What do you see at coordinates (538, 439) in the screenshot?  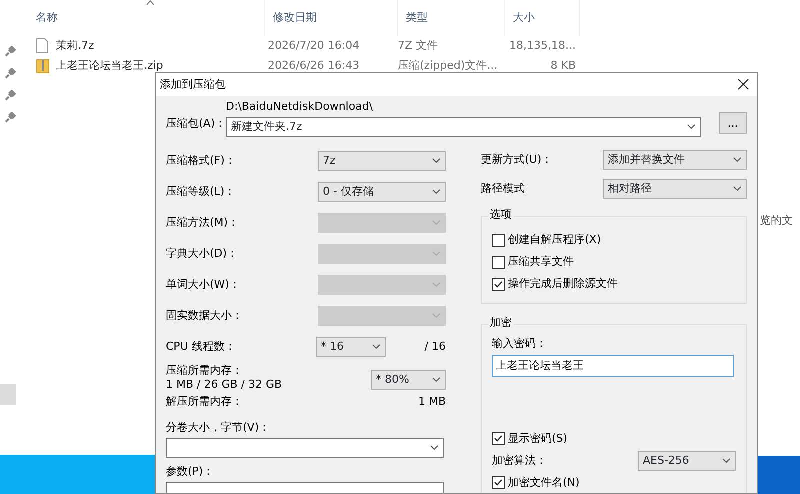 I see `checkbox-label: 显示密码(S)` at bounding box center [538, 439].